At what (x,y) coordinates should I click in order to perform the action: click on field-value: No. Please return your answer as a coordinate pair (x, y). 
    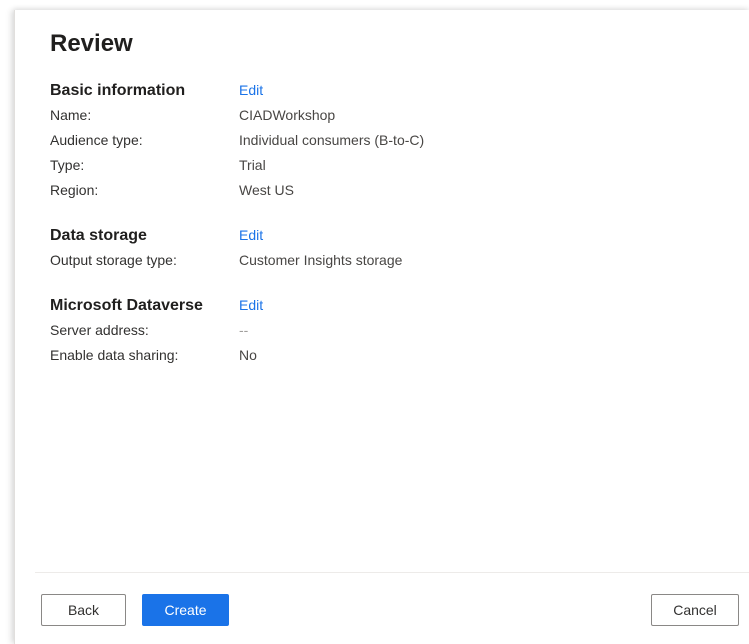
    Looking at the image, I should click on (248, 355).